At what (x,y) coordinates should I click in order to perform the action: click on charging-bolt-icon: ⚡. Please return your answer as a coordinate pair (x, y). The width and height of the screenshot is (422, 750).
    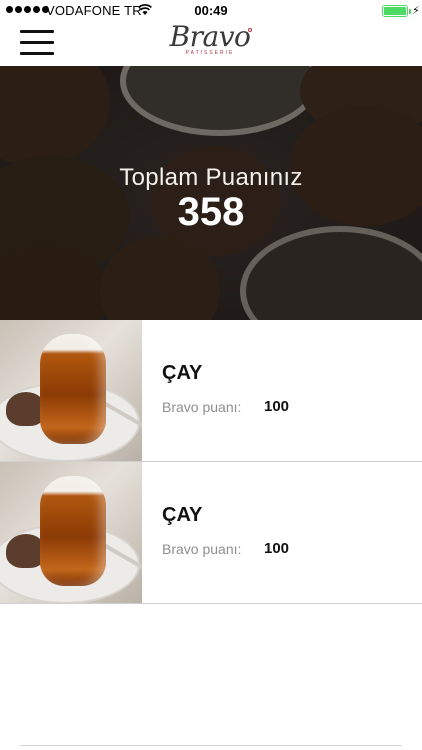
    Looking at the image, I should click on (416, 11).